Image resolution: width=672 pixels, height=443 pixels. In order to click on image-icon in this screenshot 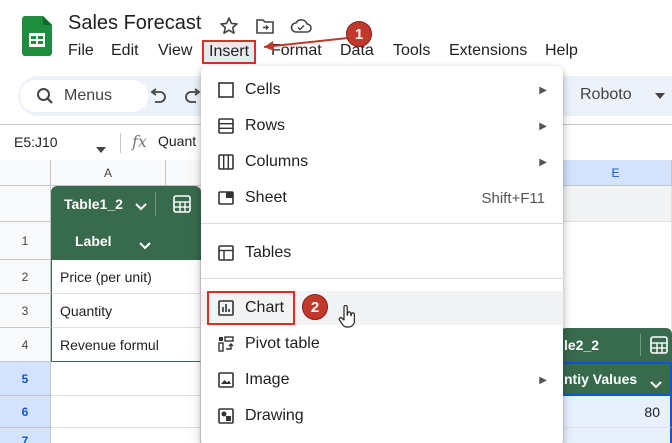, I will do `click(226, 380)`.